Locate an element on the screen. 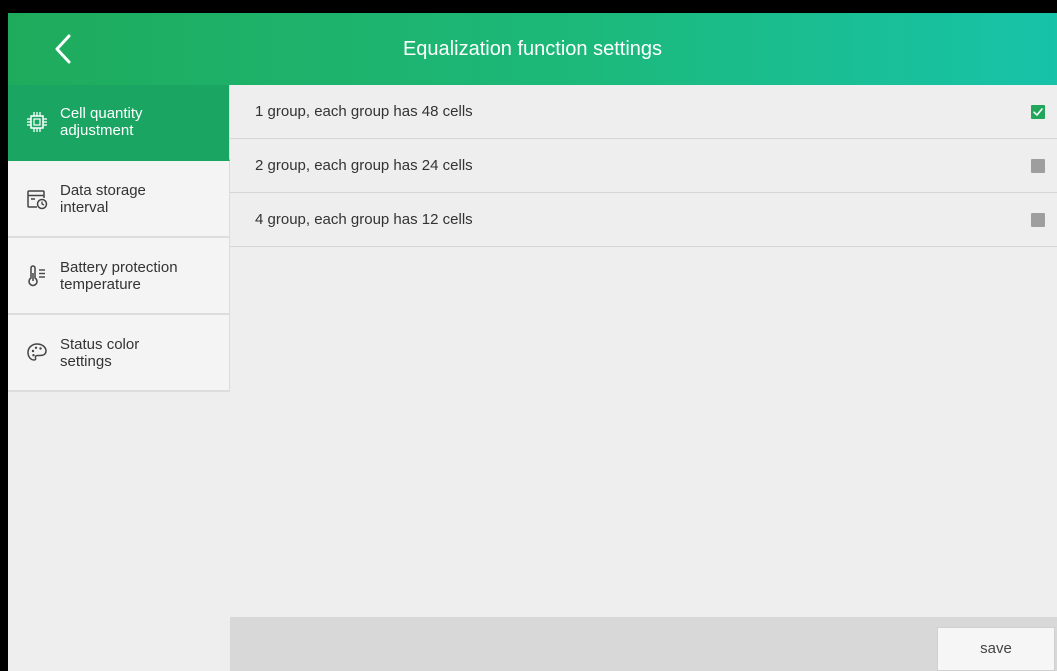 Image resolution: width=1057 pixels, height=671 pixels. option-row-12-cells: 4 group, each group has 12 cells is located at coordinates (643, 220).